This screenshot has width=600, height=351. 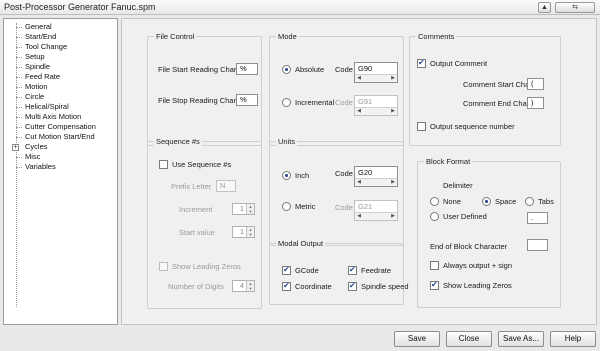 What do you see at coordinates (46, 46) in the screenshot?
I see `tree-item-label: Tool Change` at bounding box center [46, 46].